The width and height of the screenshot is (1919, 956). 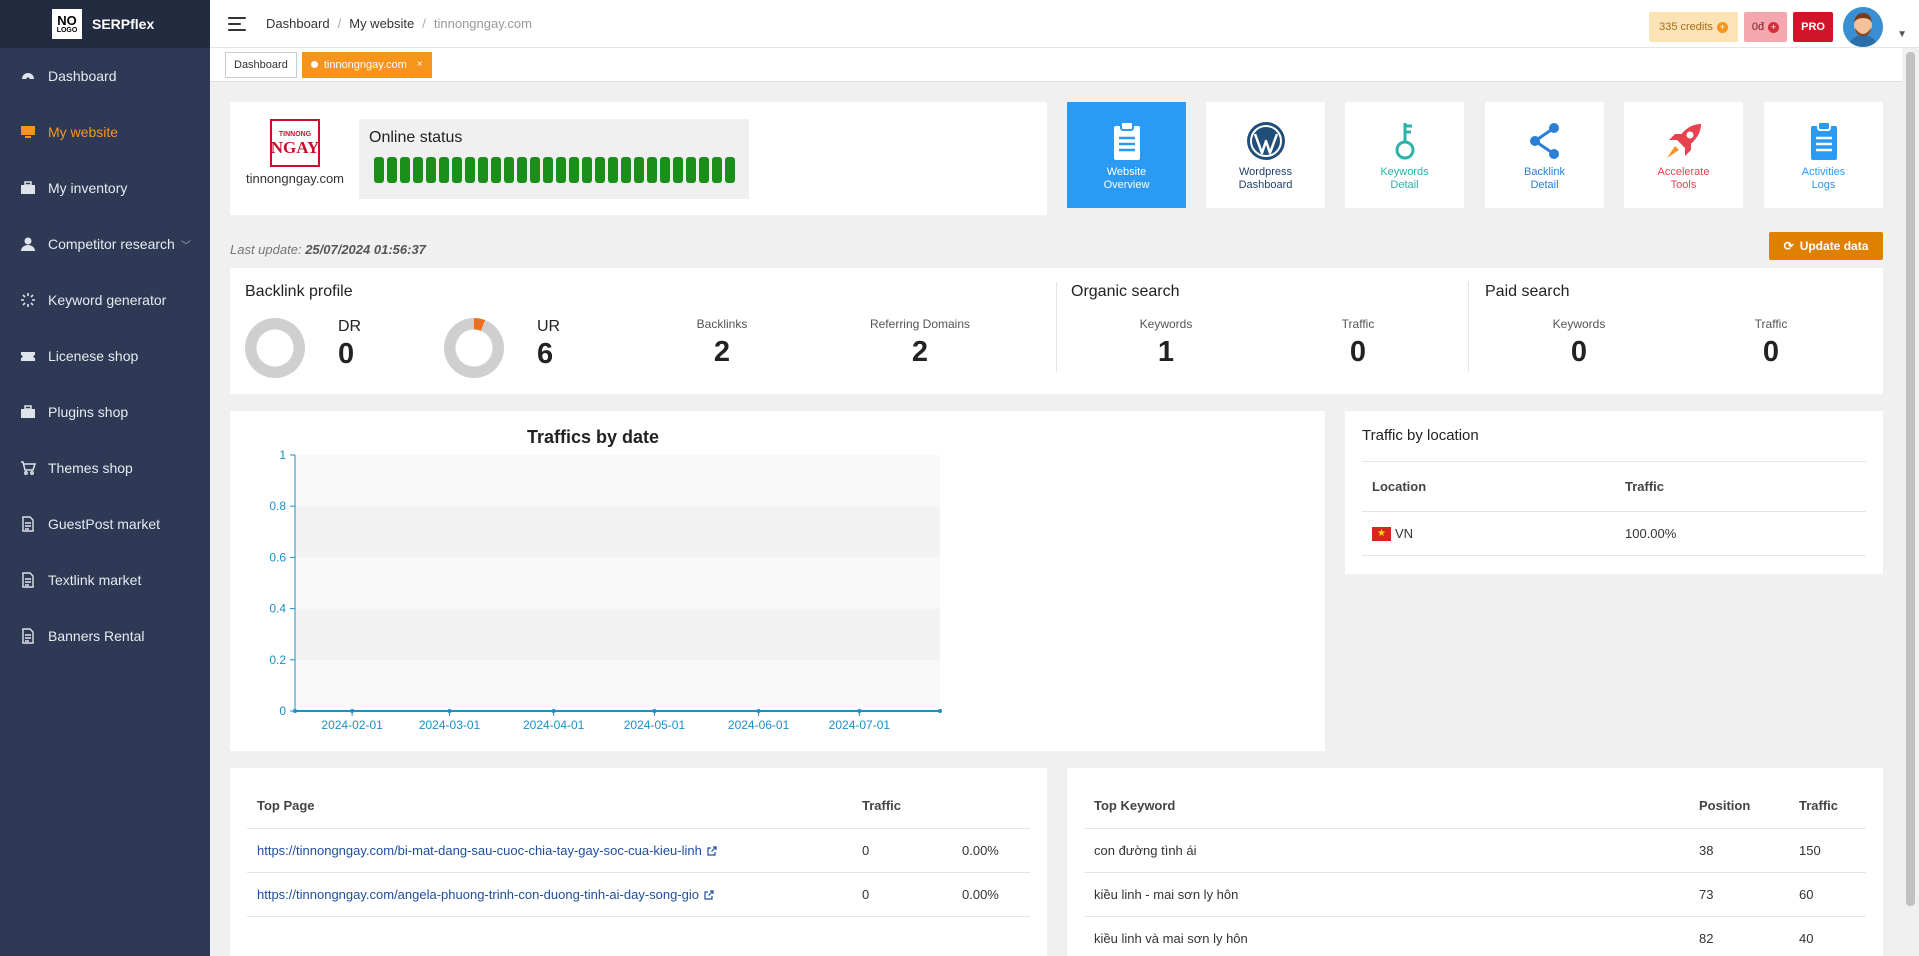 I want to click on table-row: kiều linh - mai sơn ly hôn 73 60, so click(x=1475, y=894).